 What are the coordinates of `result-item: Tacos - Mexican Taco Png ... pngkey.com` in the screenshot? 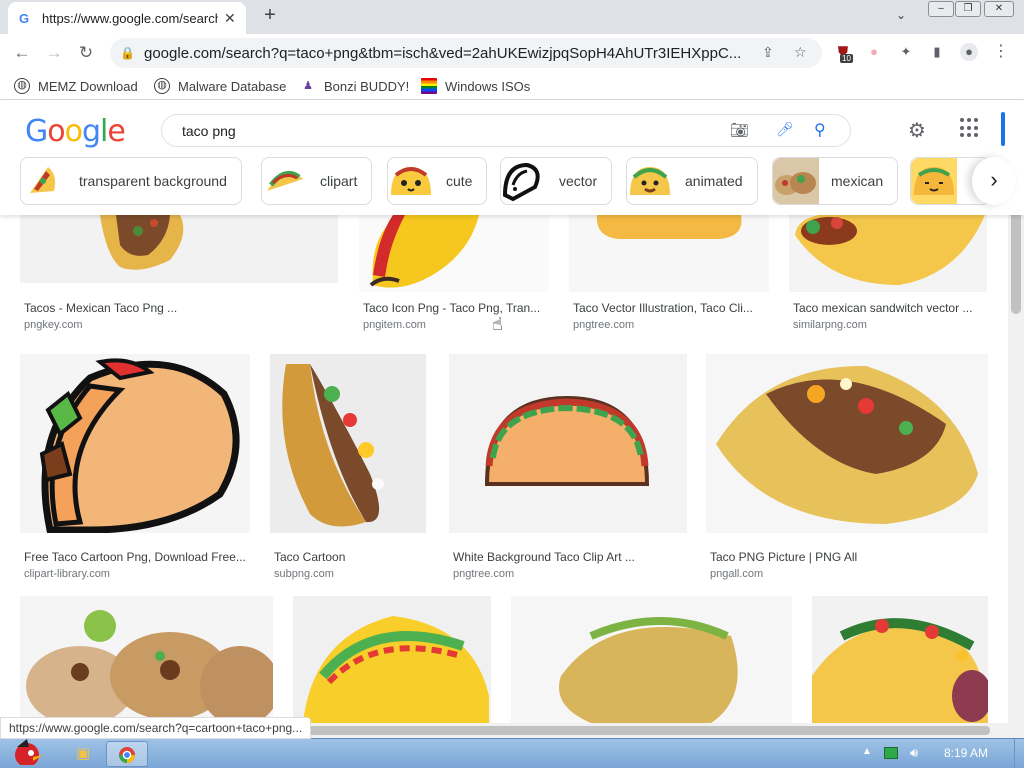 It's located at (179, 275).